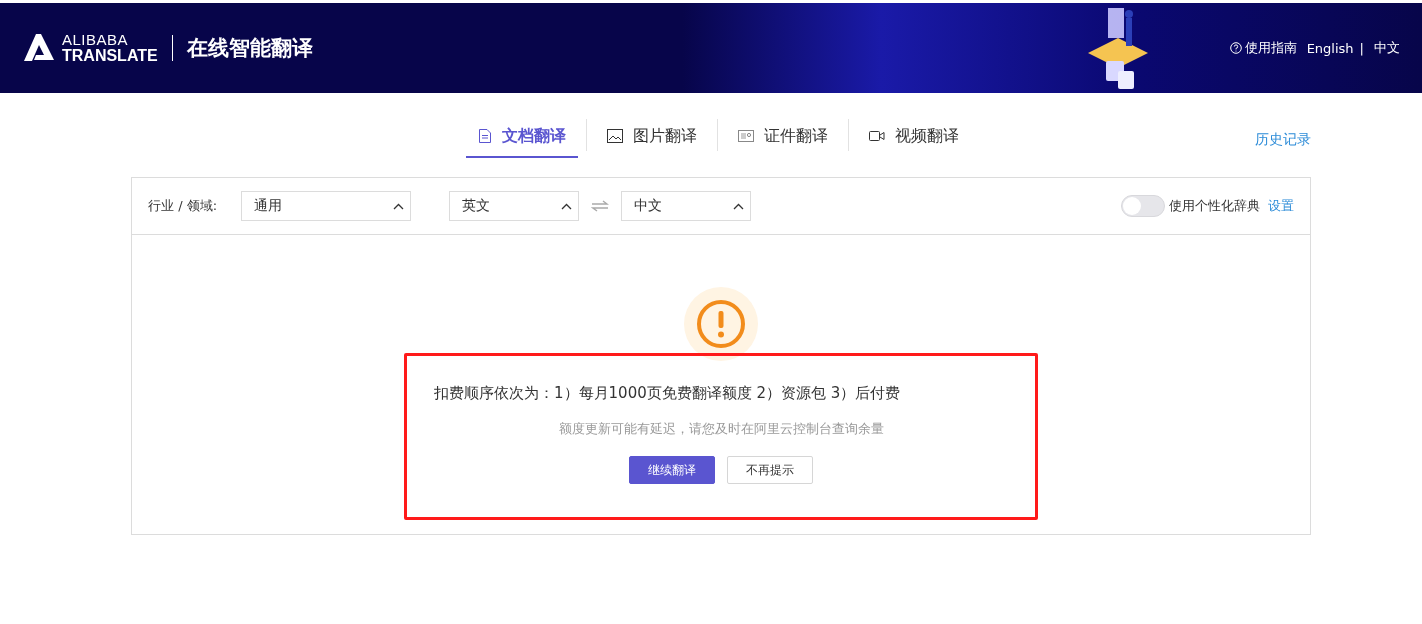 The height and width of the screenshot is (624, 1422). Describe the element at coordinates (667, 393) in the screenshot. I see `billing-order-message: 扣费顺序依次为：1）每月1000页免费翻译额度 2）资源包 3）后付费` at that location.